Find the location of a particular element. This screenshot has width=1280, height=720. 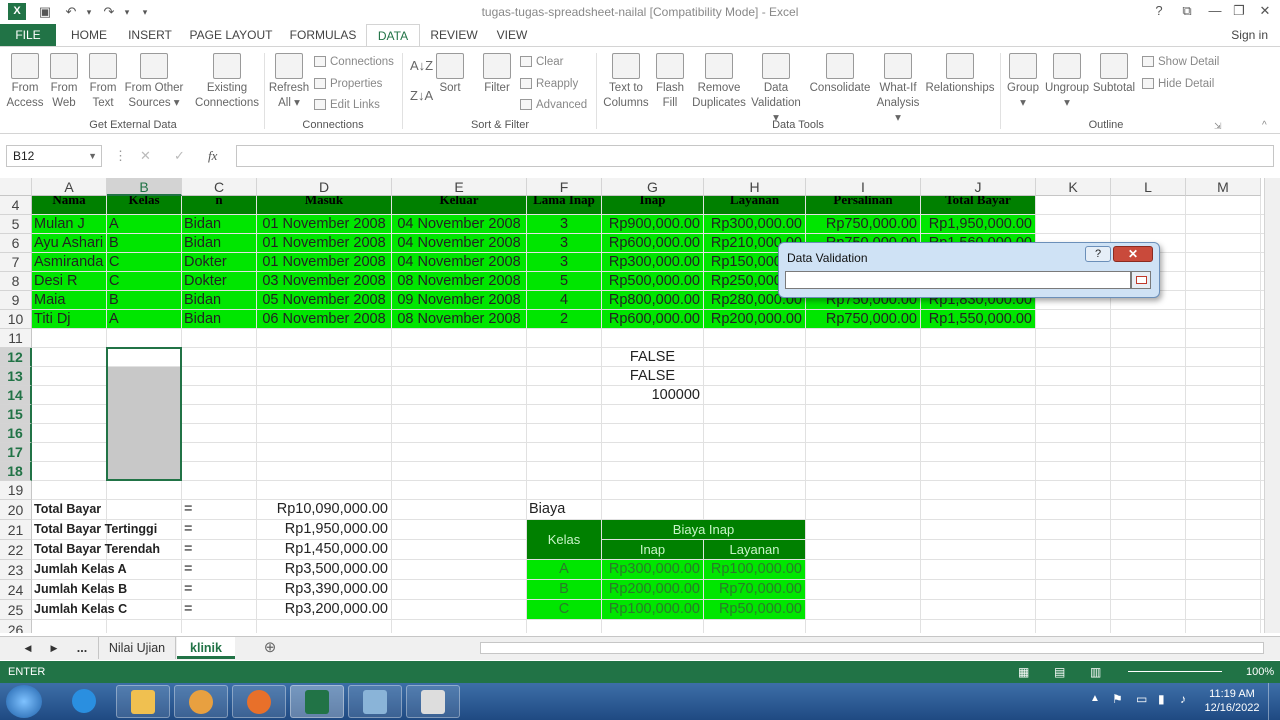

show-detail-button: Show Detail is located at coordinates (1180, 62).